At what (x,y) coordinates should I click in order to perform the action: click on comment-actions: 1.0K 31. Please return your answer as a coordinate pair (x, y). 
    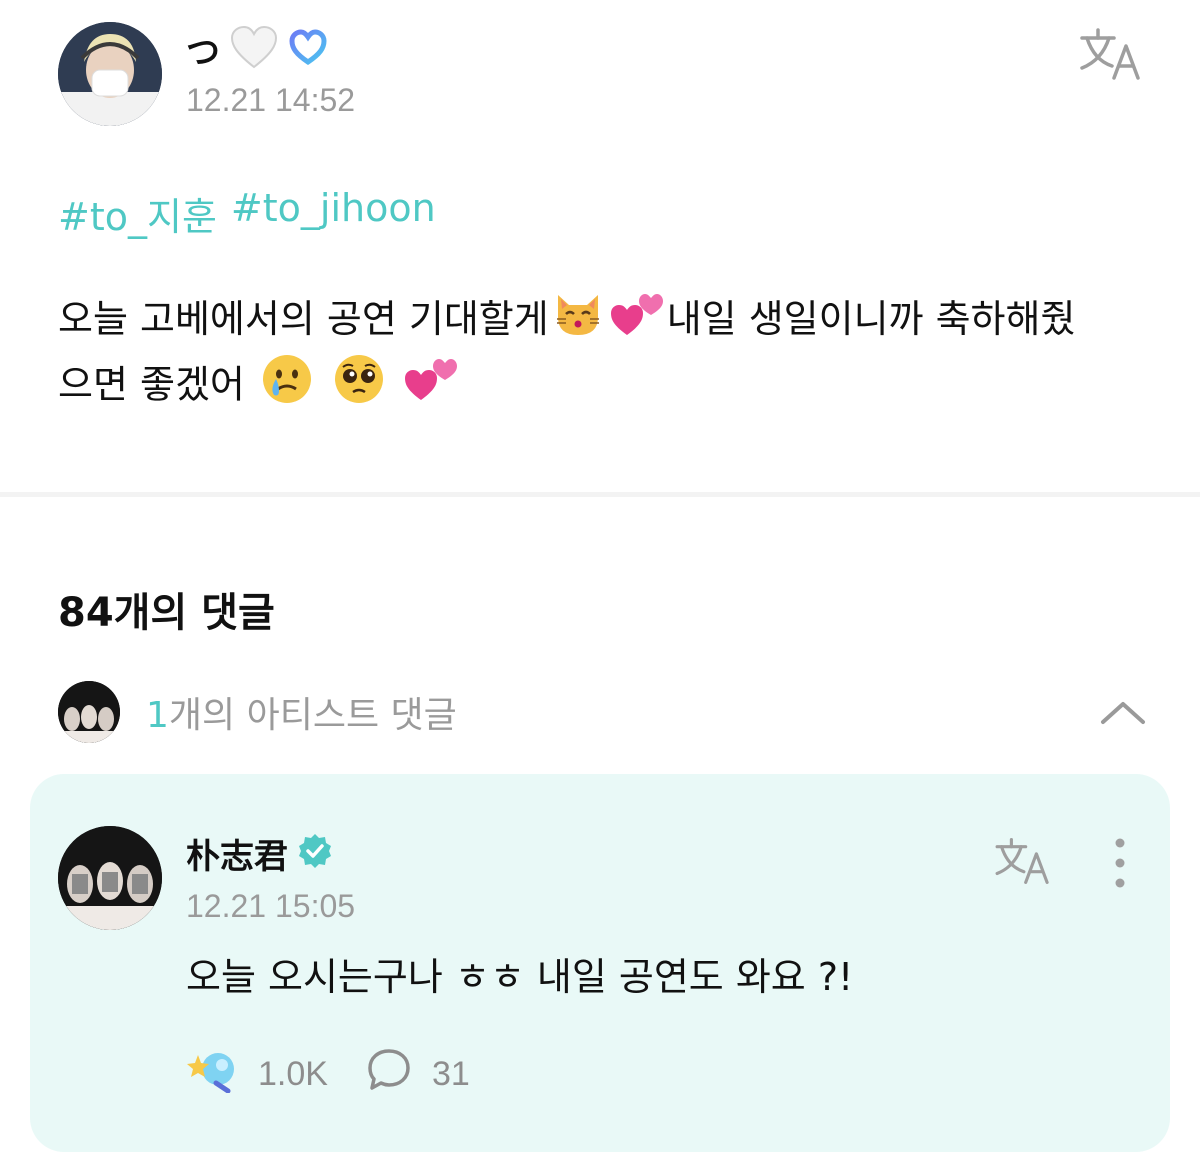
    Looking at the image, I should click on (328, 1074).